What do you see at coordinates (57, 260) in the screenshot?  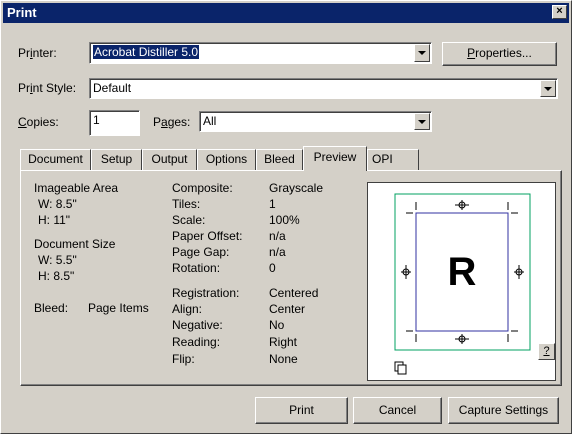 I see `document-width: W: 5.5"` at bounding box center [57, 260].